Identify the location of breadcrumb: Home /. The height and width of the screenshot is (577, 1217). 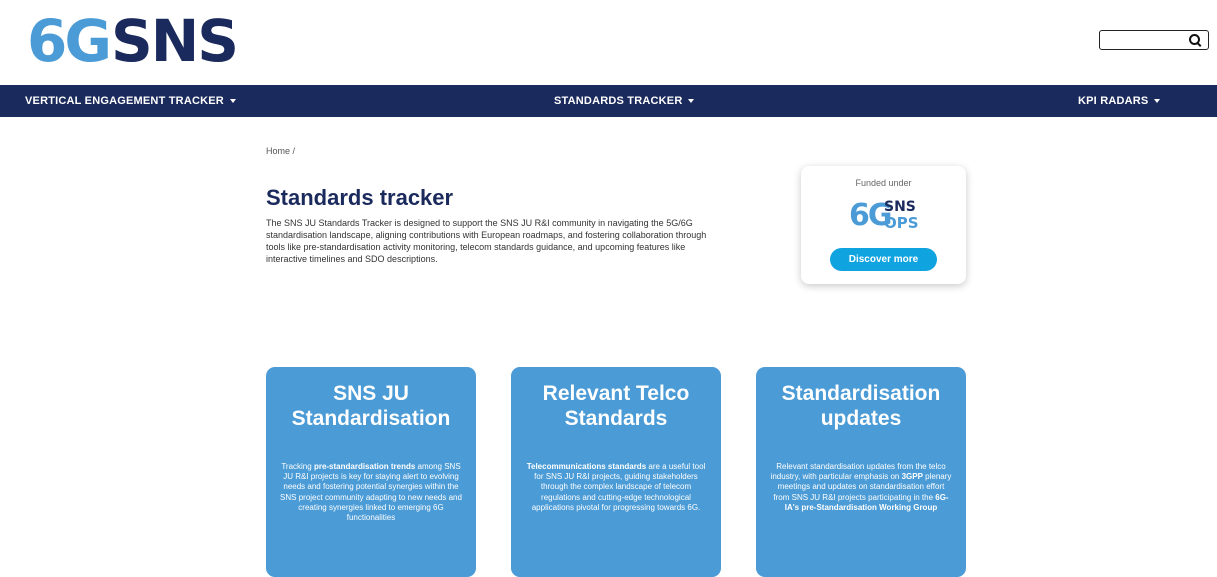
(280, 151).